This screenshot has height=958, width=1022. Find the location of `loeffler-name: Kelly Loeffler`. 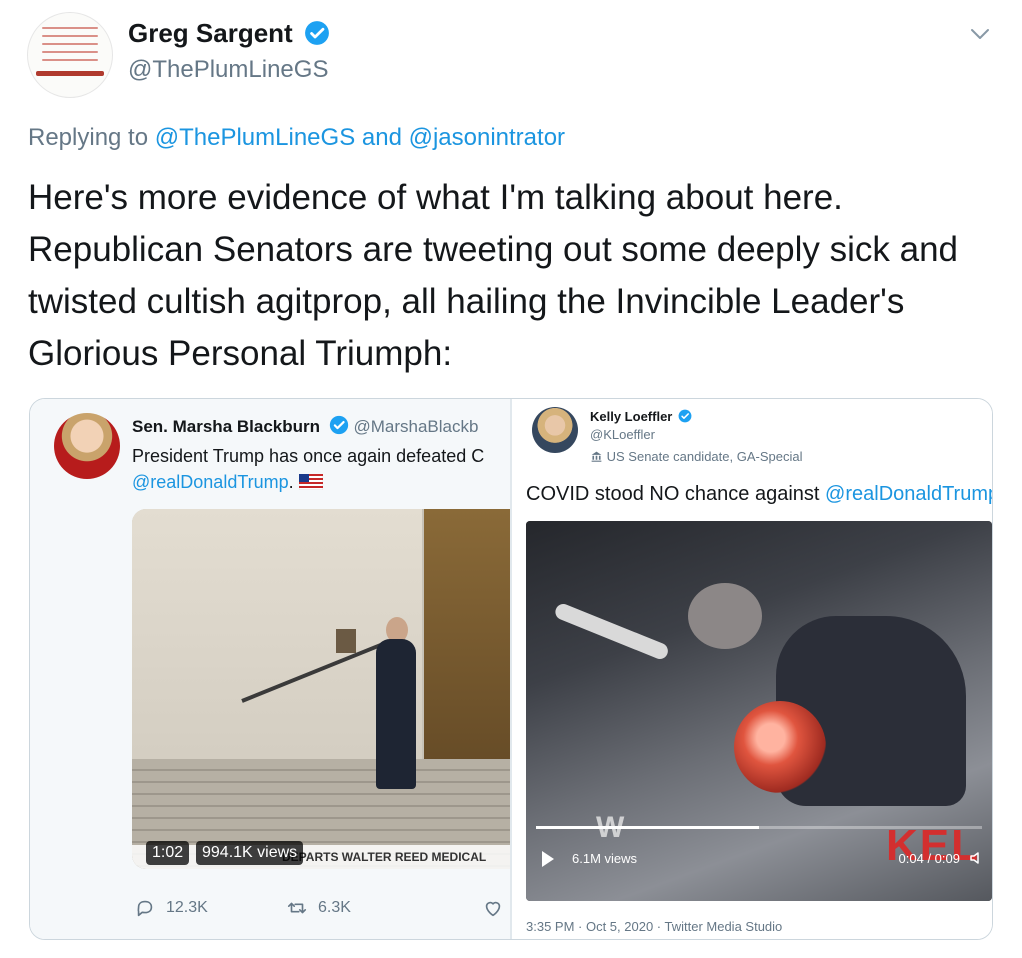

loeffler-name: Kelly Loeffler is located at coordinates (641, 416).